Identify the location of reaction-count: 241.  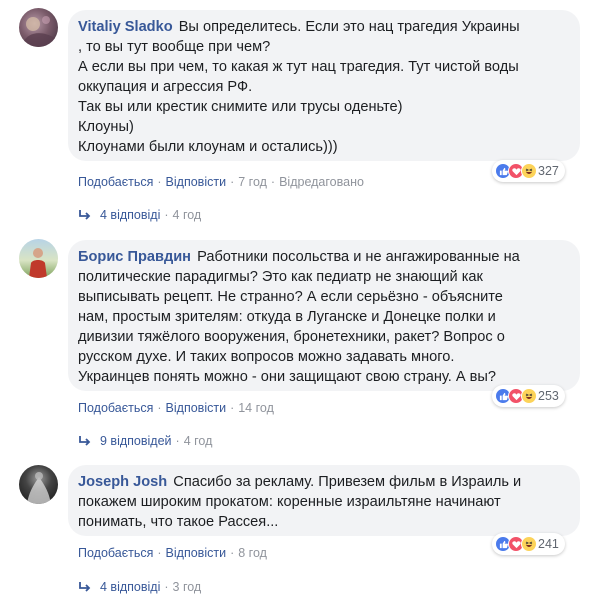
(548, 544).